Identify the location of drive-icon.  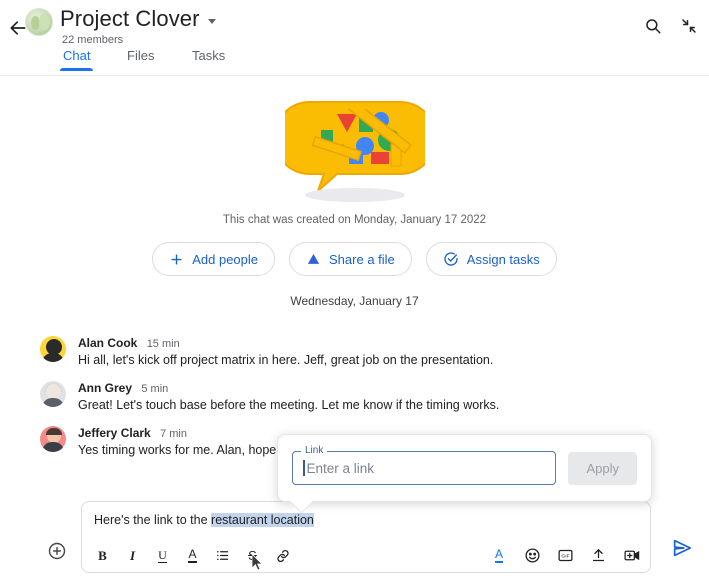
(313, 258).